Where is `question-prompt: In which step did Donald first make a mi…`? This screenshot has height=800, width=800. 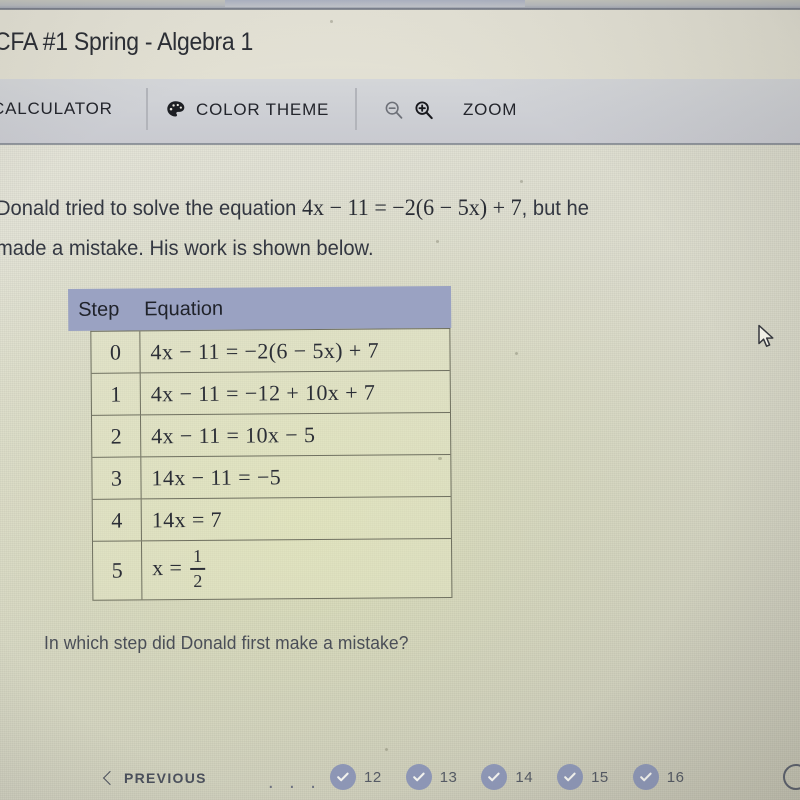
question-prompt: In which step did Donald first make a mi… is located at coordinates (226, 643).